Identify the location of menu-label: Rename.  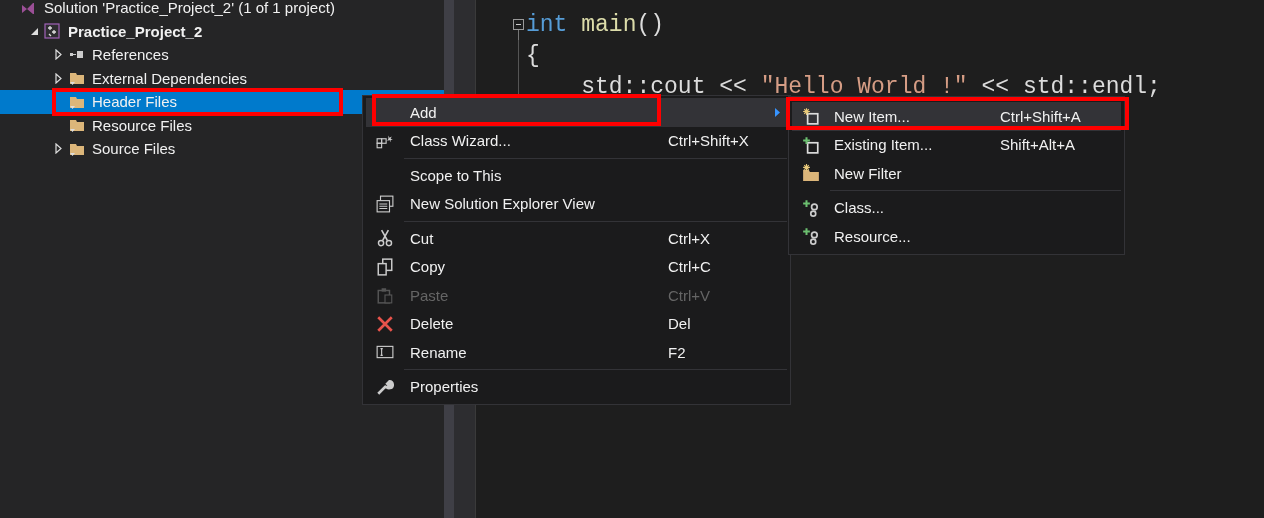
(438, 352).